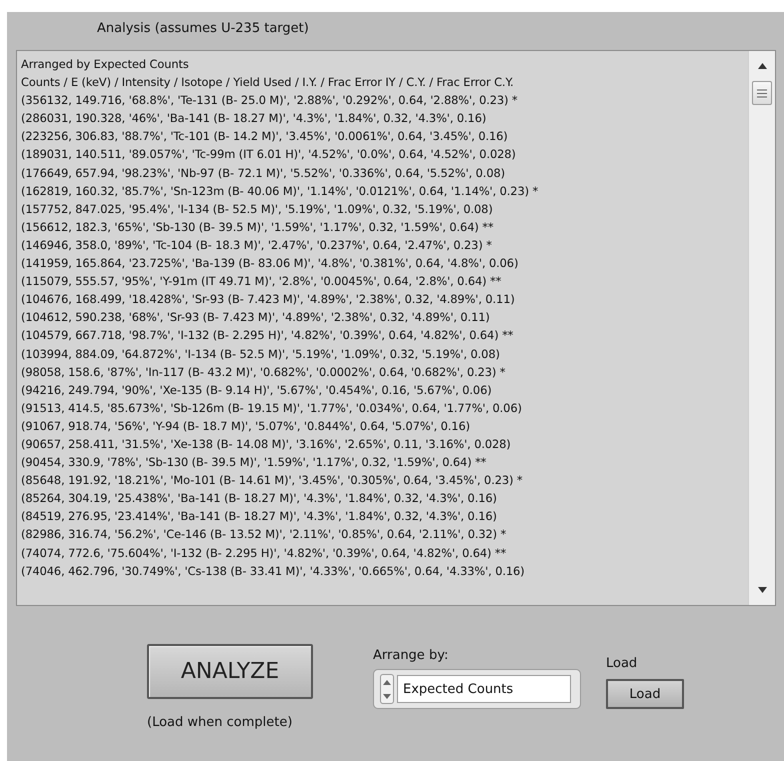 The image size is (784, 761). Describe the element at coordinates (484, 689) in the screenshot. I see `arrange-field: Expected Counts` at that location.